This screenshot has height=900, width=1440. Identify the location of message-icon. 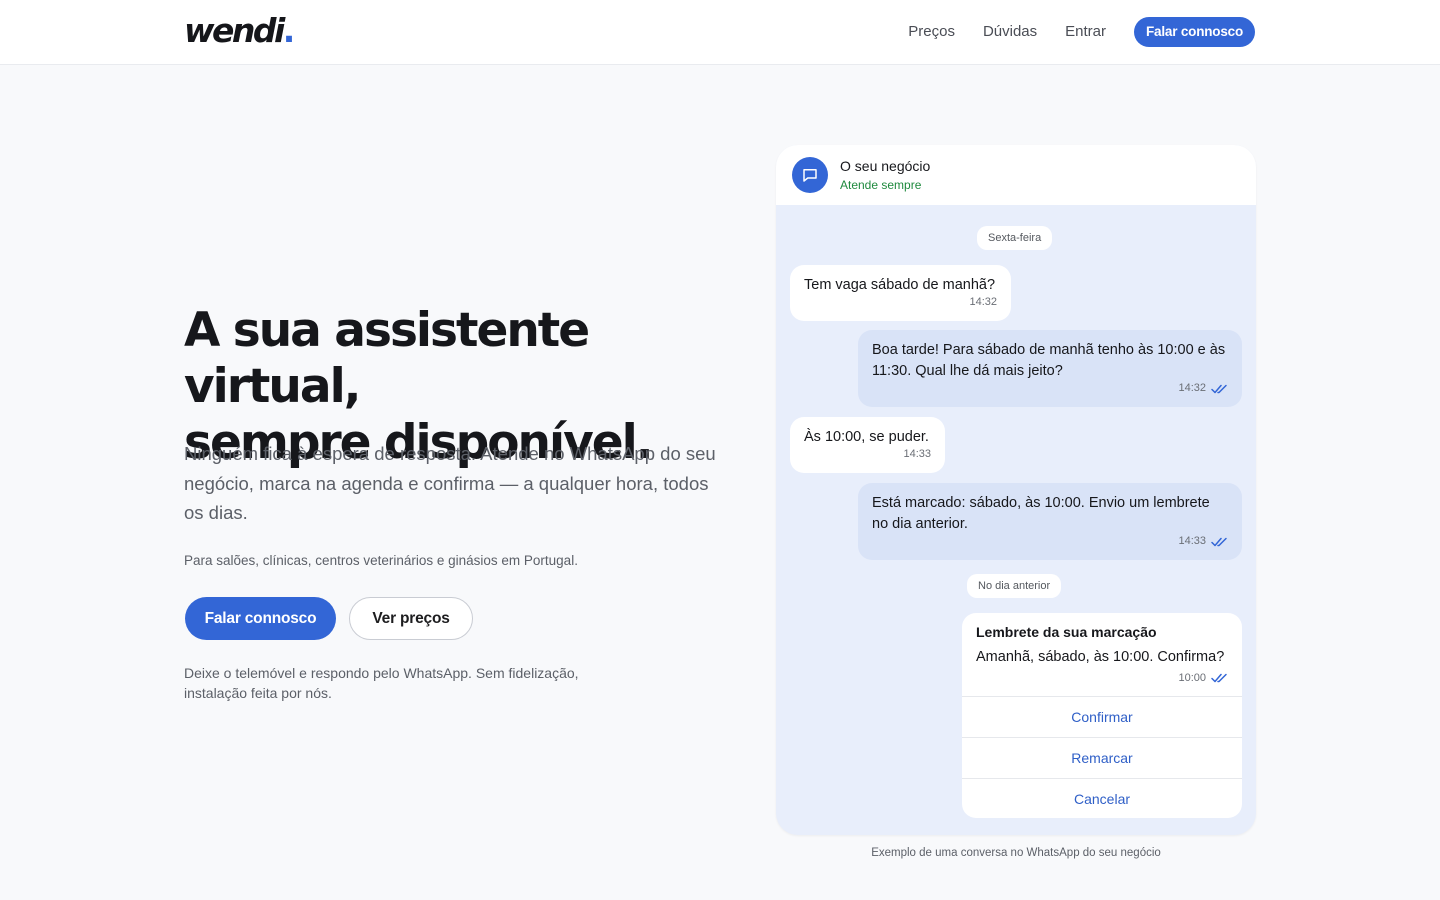
(810, 175).